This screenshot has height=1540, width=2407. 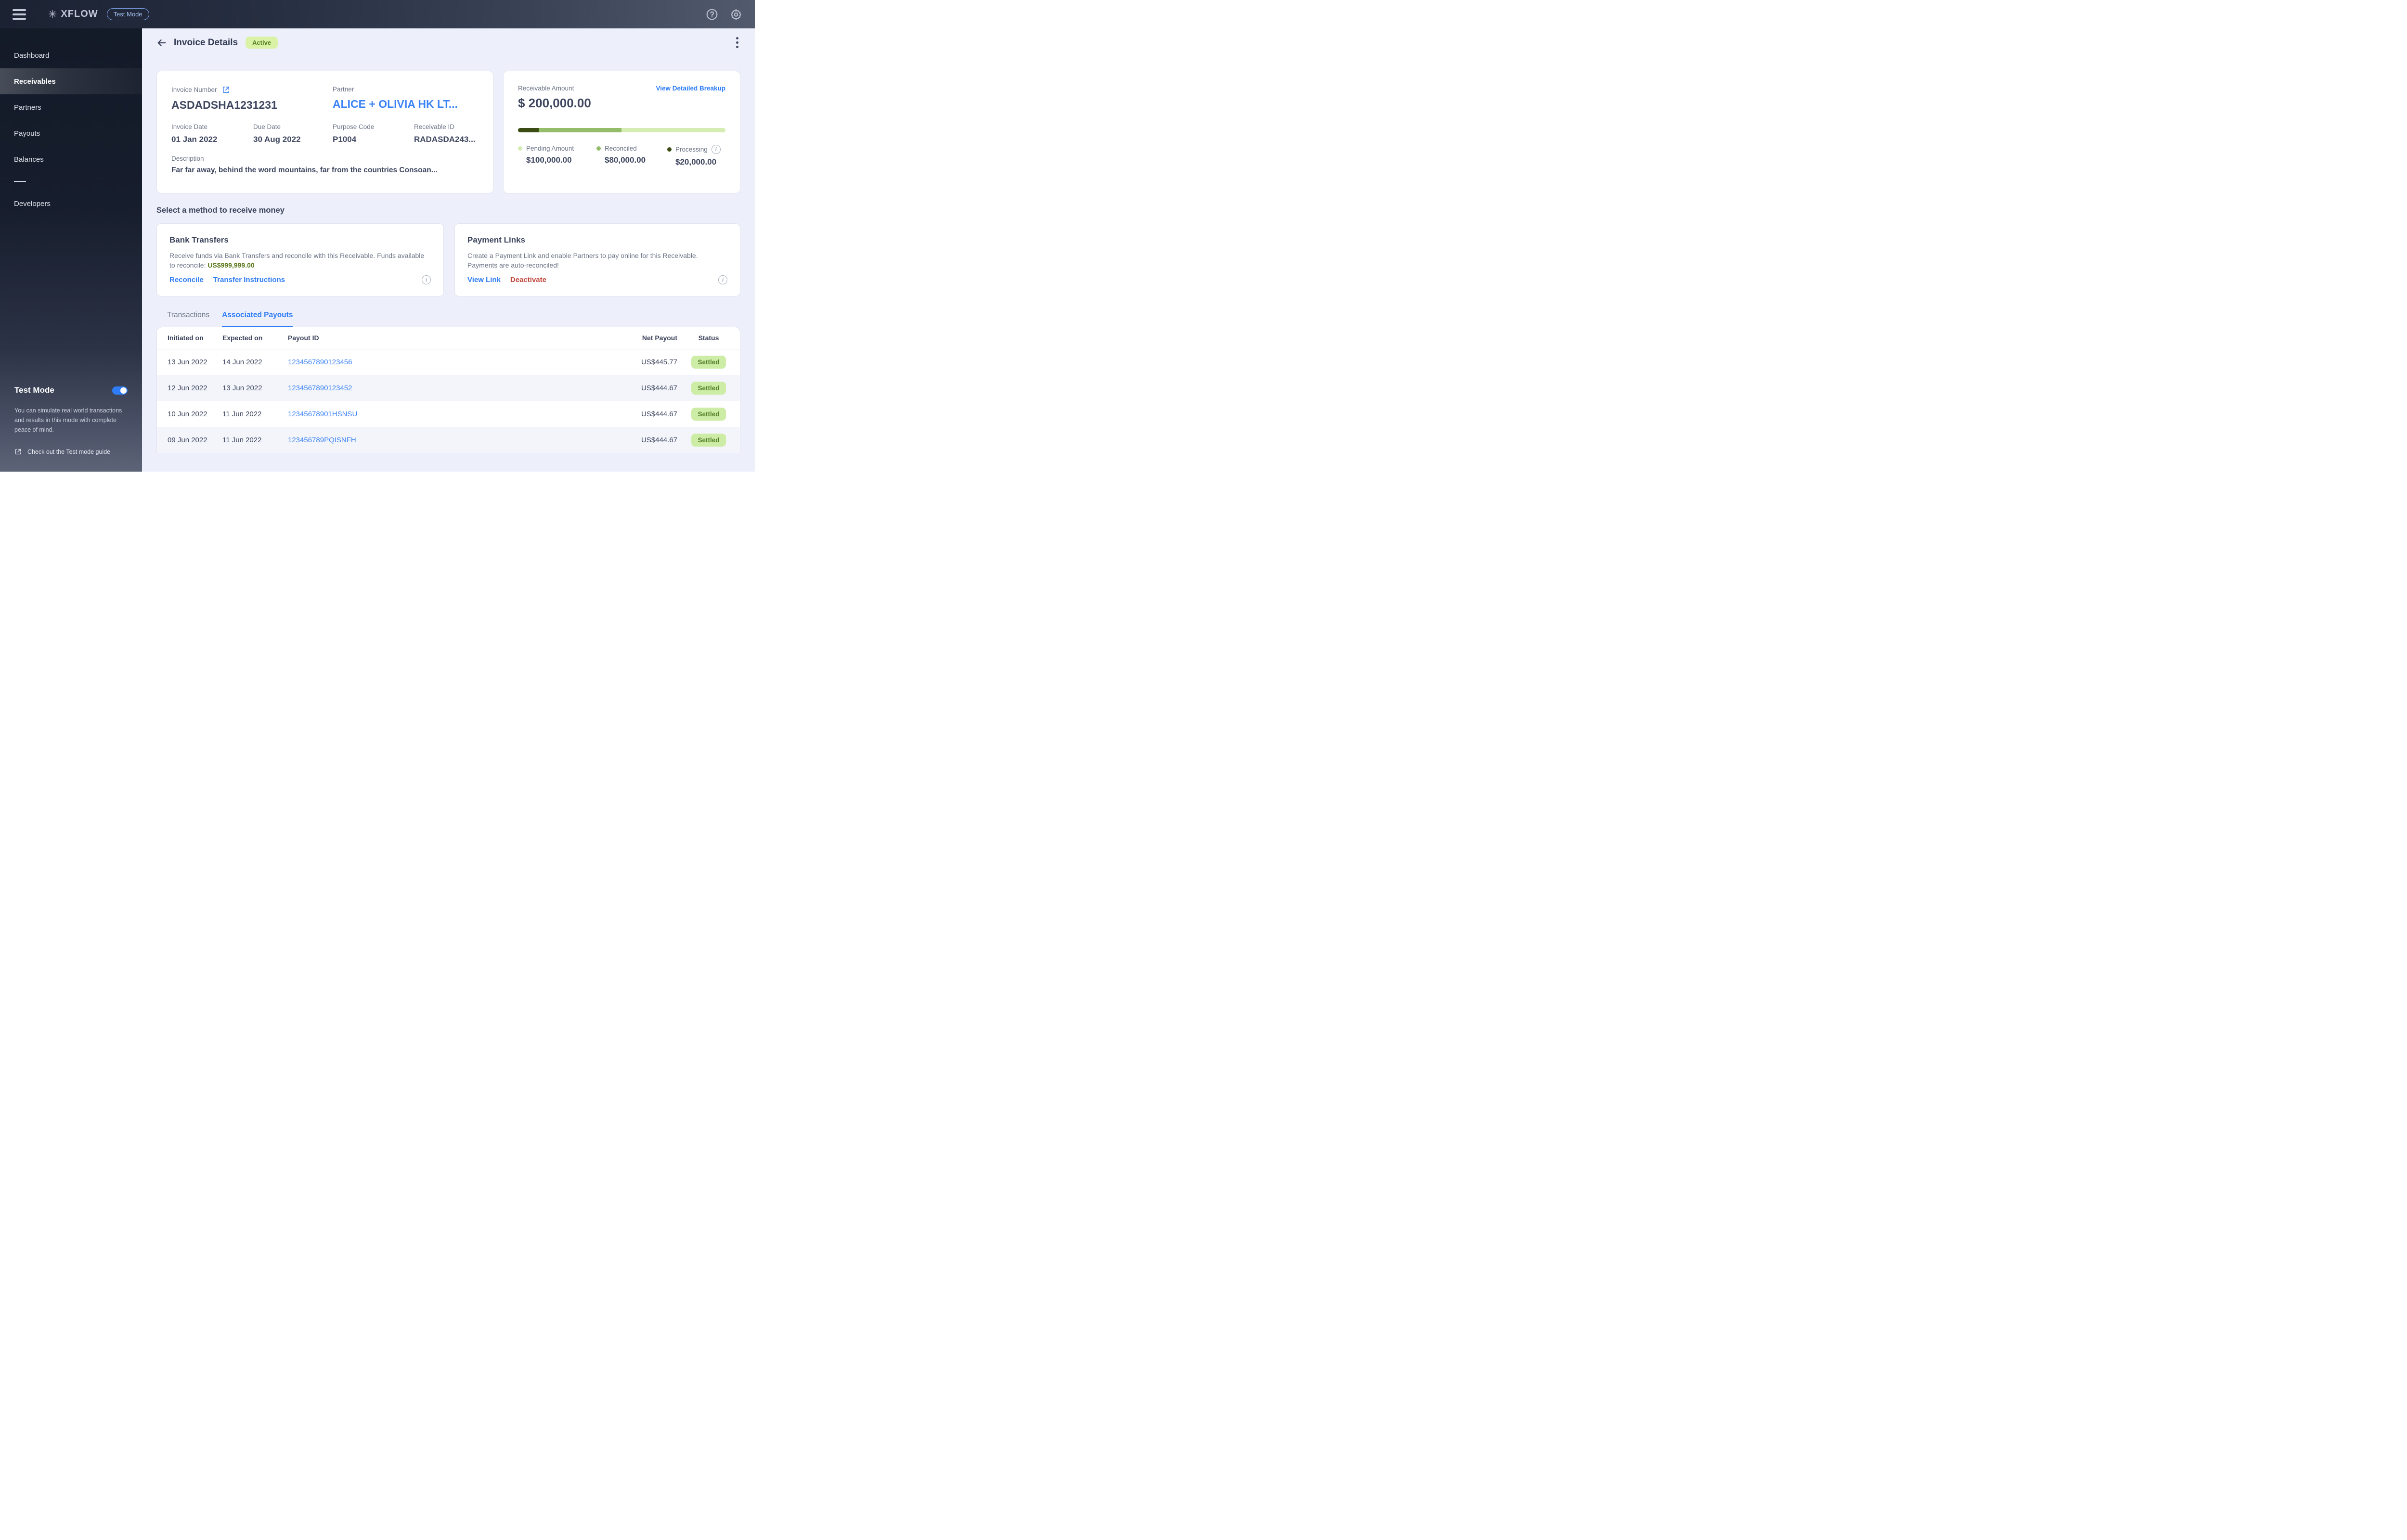 I want to click on payout-id-link: 123456789PQISNFH, so click(x=322, y=440).